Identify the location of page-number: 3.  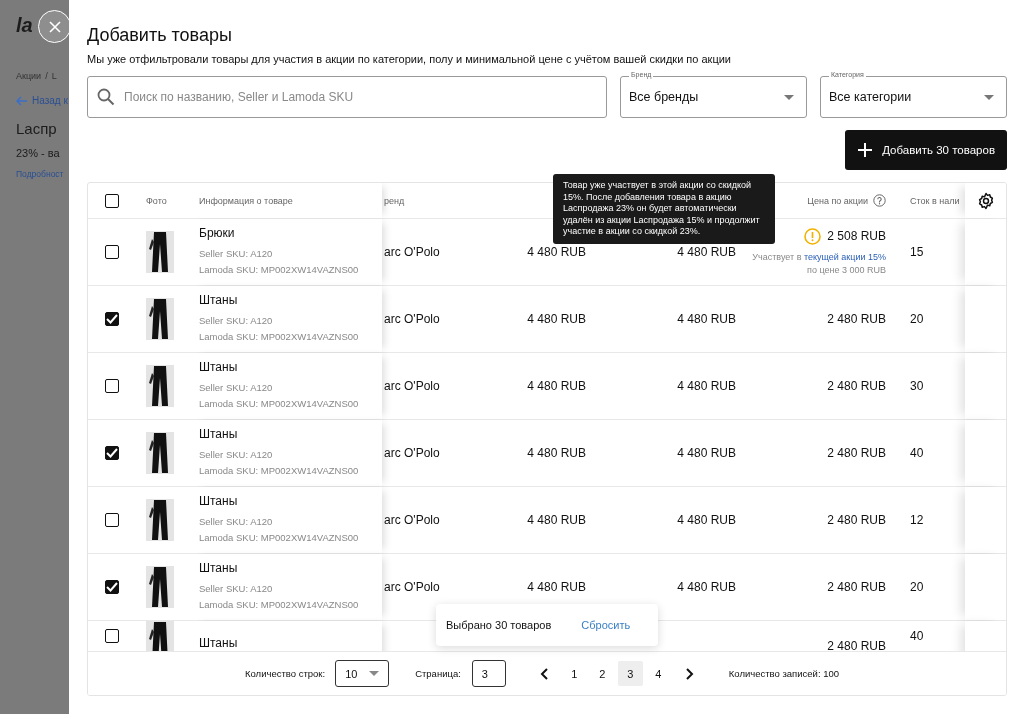
(630, 673).